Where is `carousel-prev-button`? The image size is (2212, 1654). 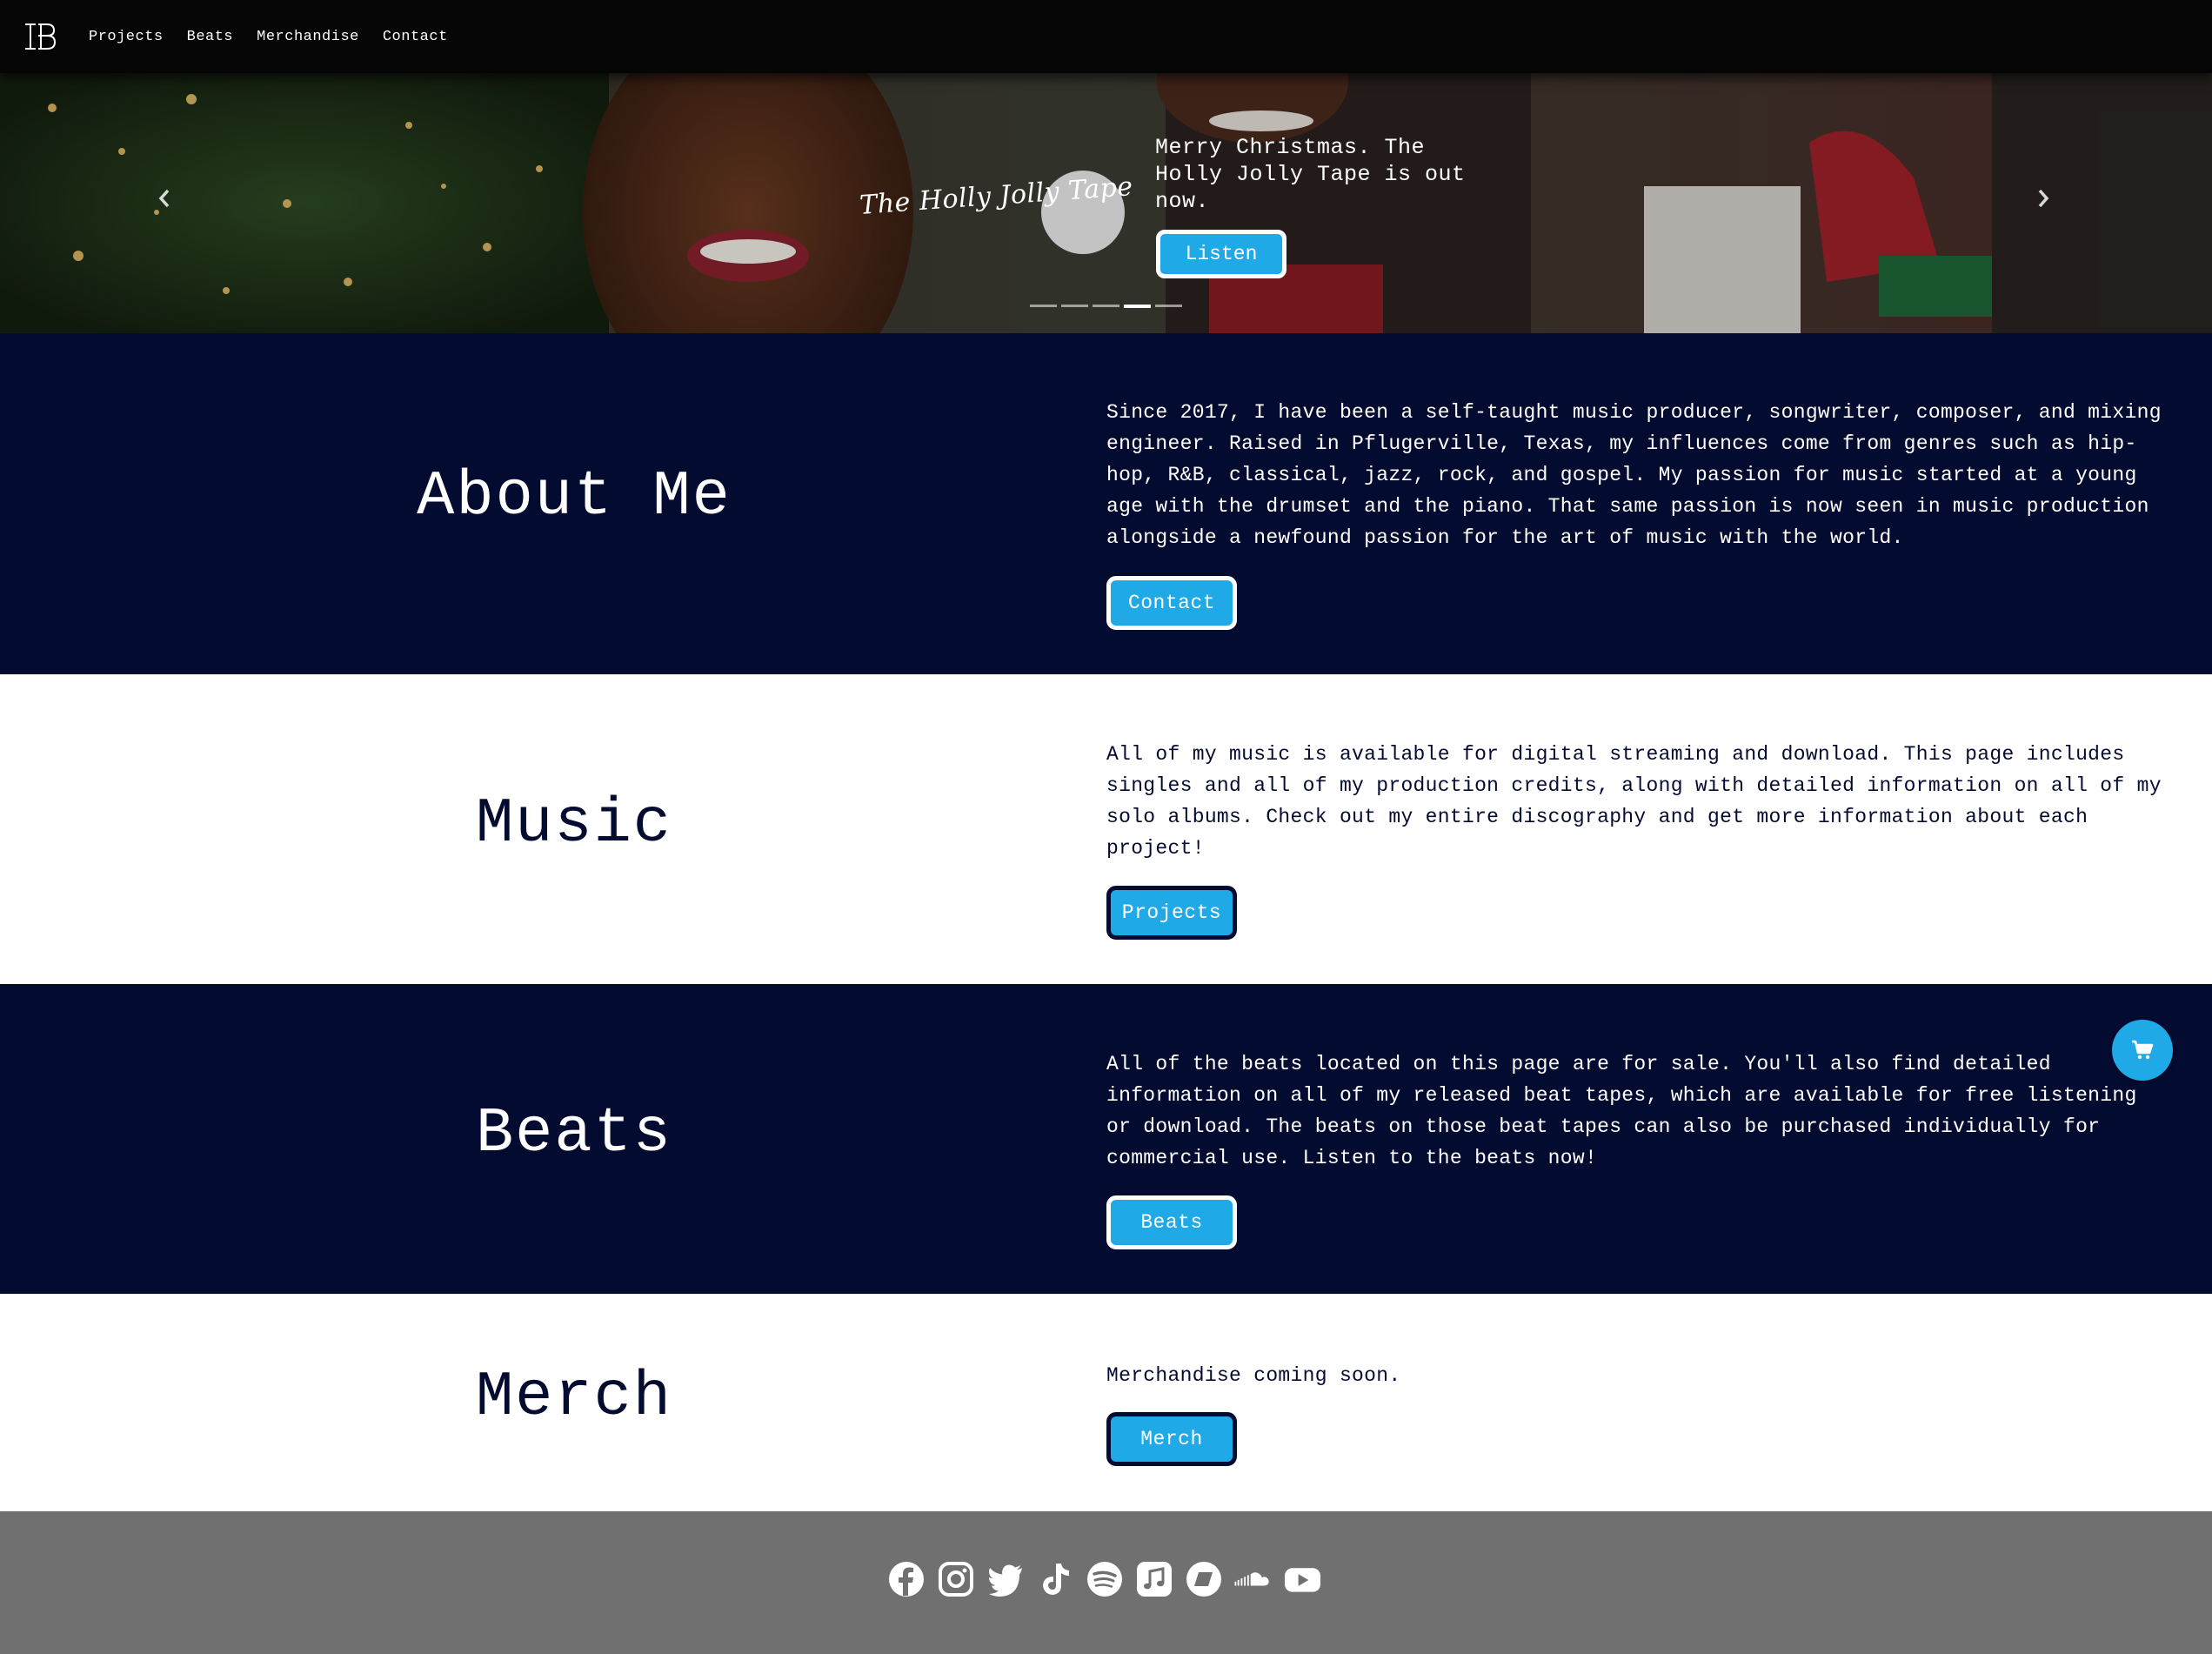 carousel-prev-button is located at coordinates (165, 202).